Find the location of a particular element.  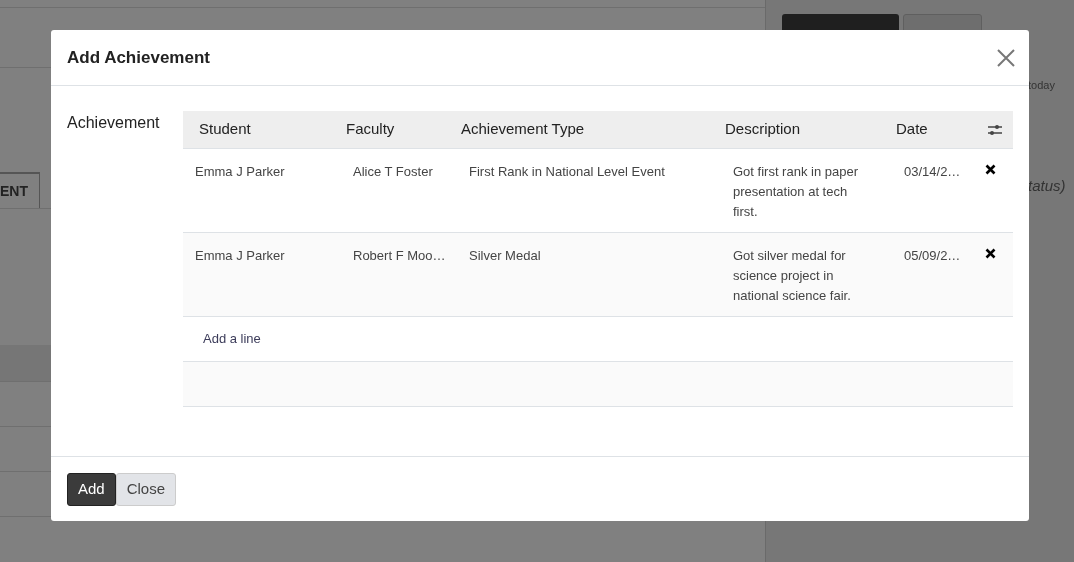

timeline-label: today is located at coordinates (1041, 85).